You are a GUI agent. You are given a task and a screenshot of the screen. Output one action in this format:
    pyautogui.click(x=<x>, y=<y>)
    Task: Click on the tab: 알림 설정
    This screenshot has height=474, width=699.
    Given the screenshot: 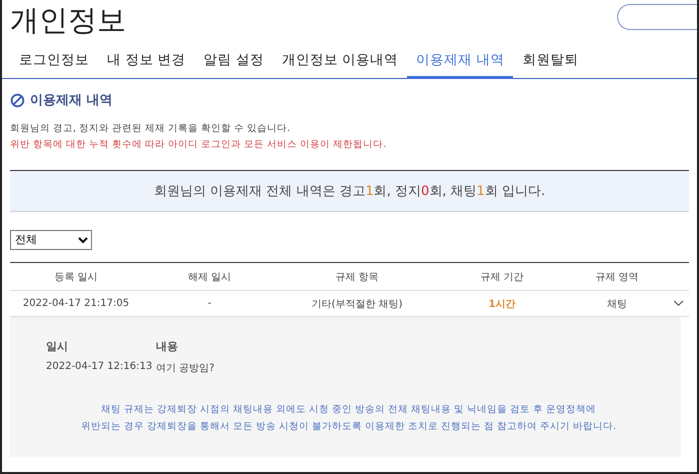 What is the action you would take?
    pyautogui.click(x=233, y=61)
    